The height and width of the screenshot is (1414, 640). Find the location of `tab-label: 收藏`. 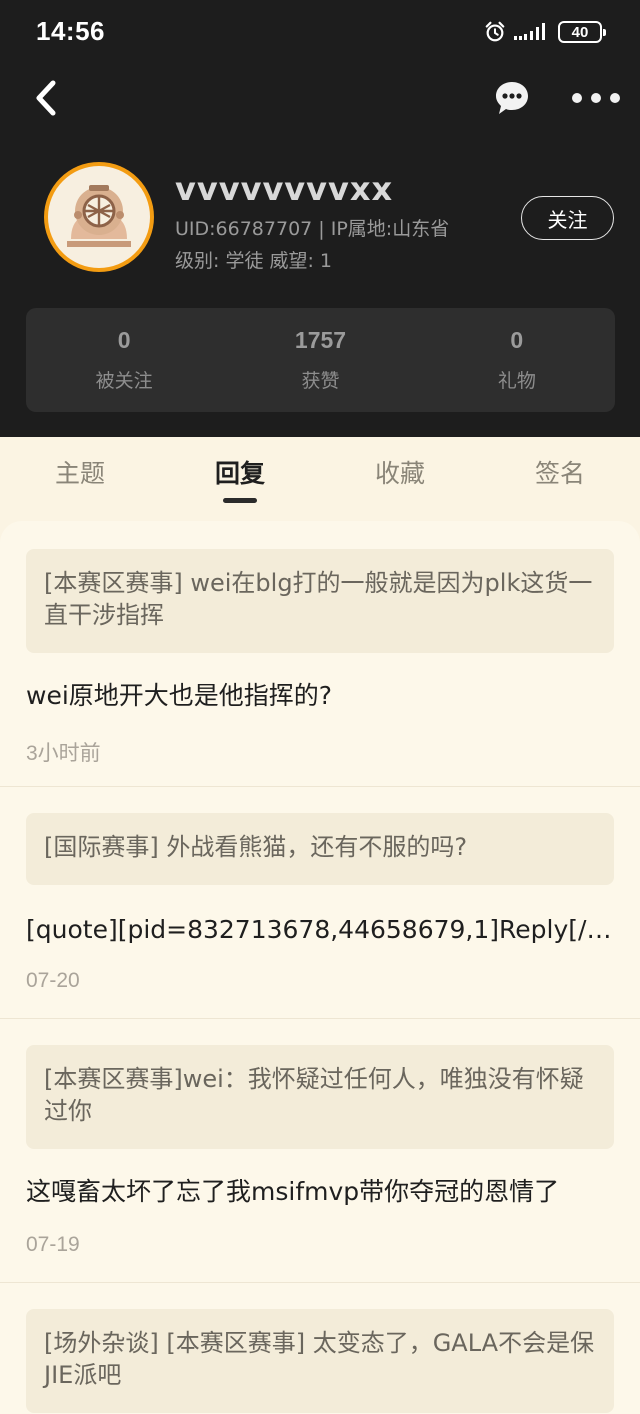

tab-label: 收藏 is located at coordinates (399, 473).